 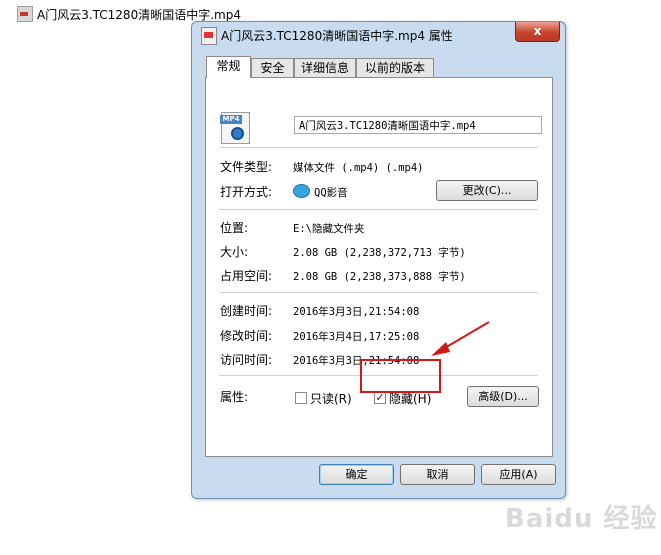 What do you see at coordinates (581, 519) in the screenshot?
I see `baidu-watermark: Baidu 经验` at bounding box center [581, 519].